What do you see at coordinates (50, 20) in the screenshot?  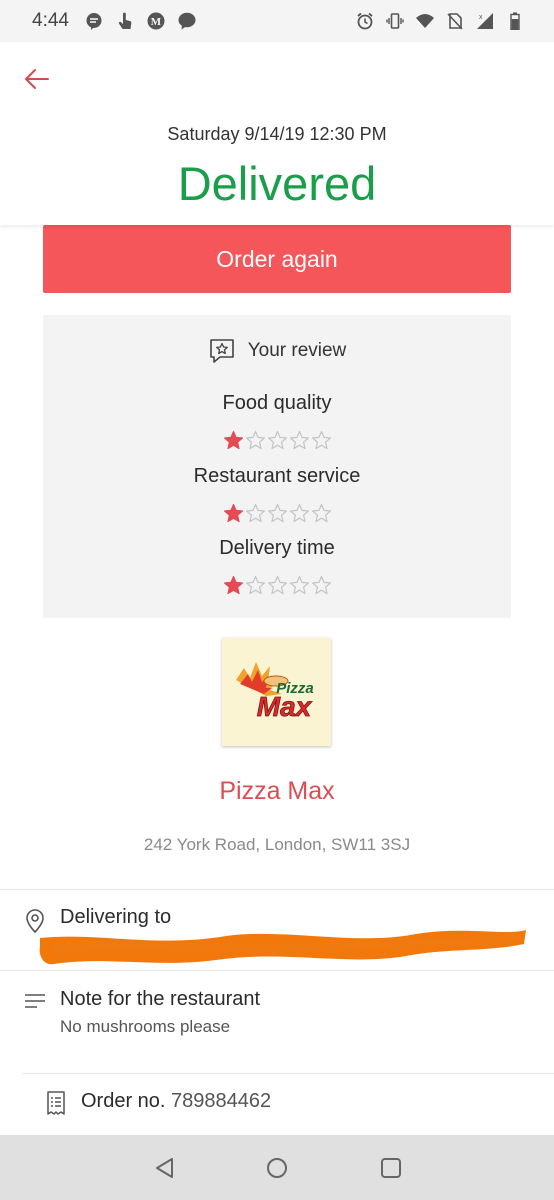 I see `status-time: 4:44` at bounding box center [50, 20].